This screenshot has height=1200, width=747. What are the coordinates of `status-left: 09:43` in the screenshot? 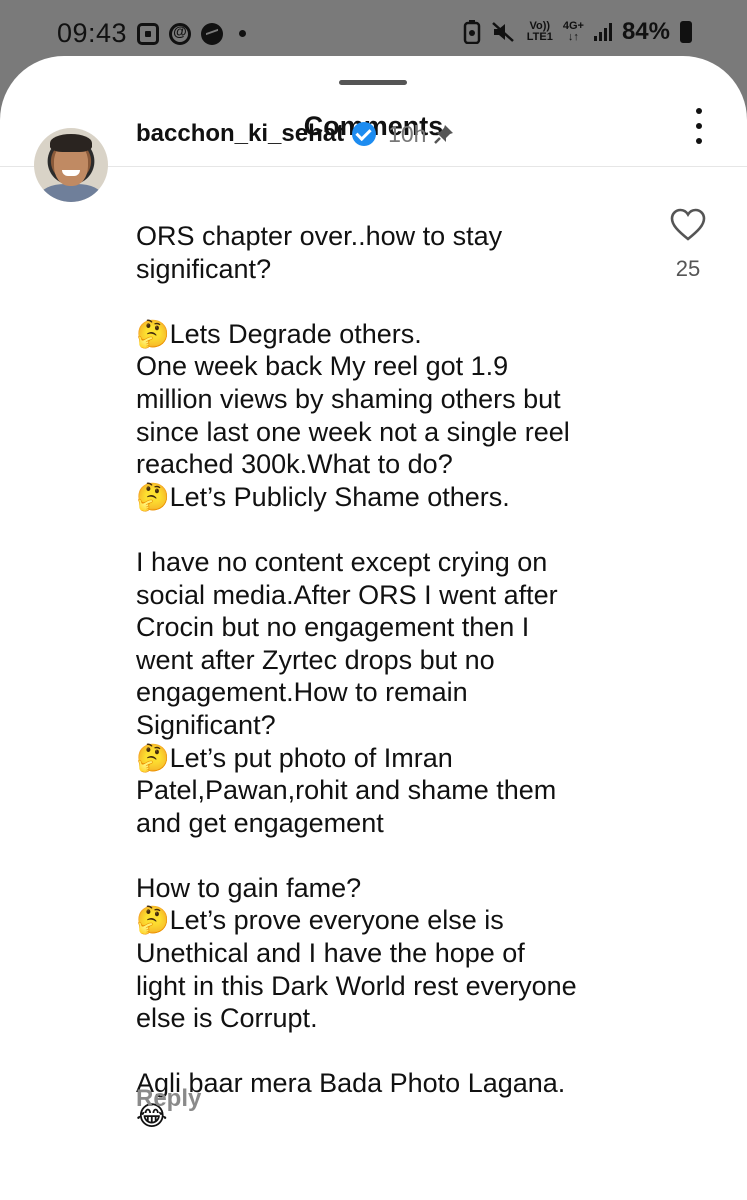 It's located at (152, 33).